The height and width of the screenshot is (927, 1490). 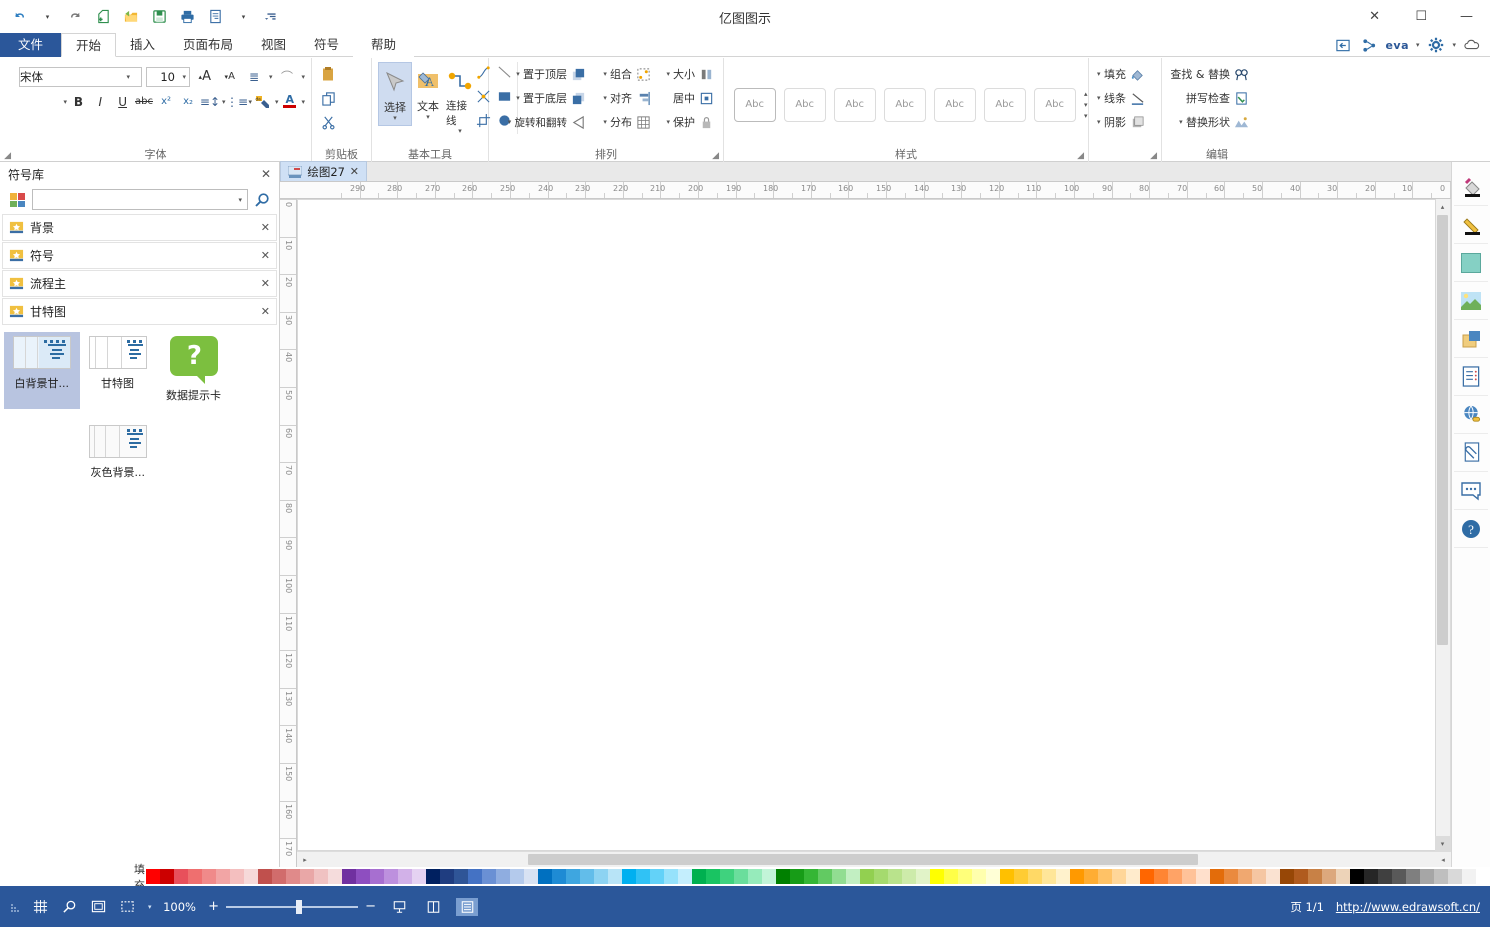 I want to click on fit-page-icon, so click(x=98, y=906).